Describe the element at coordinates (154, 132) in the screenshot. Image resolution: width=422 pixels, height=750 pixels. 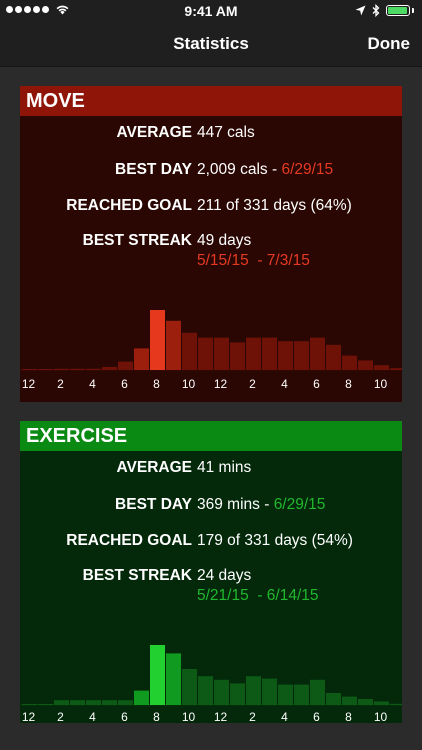
I see `move-average-label: AVERAGE` at that location.